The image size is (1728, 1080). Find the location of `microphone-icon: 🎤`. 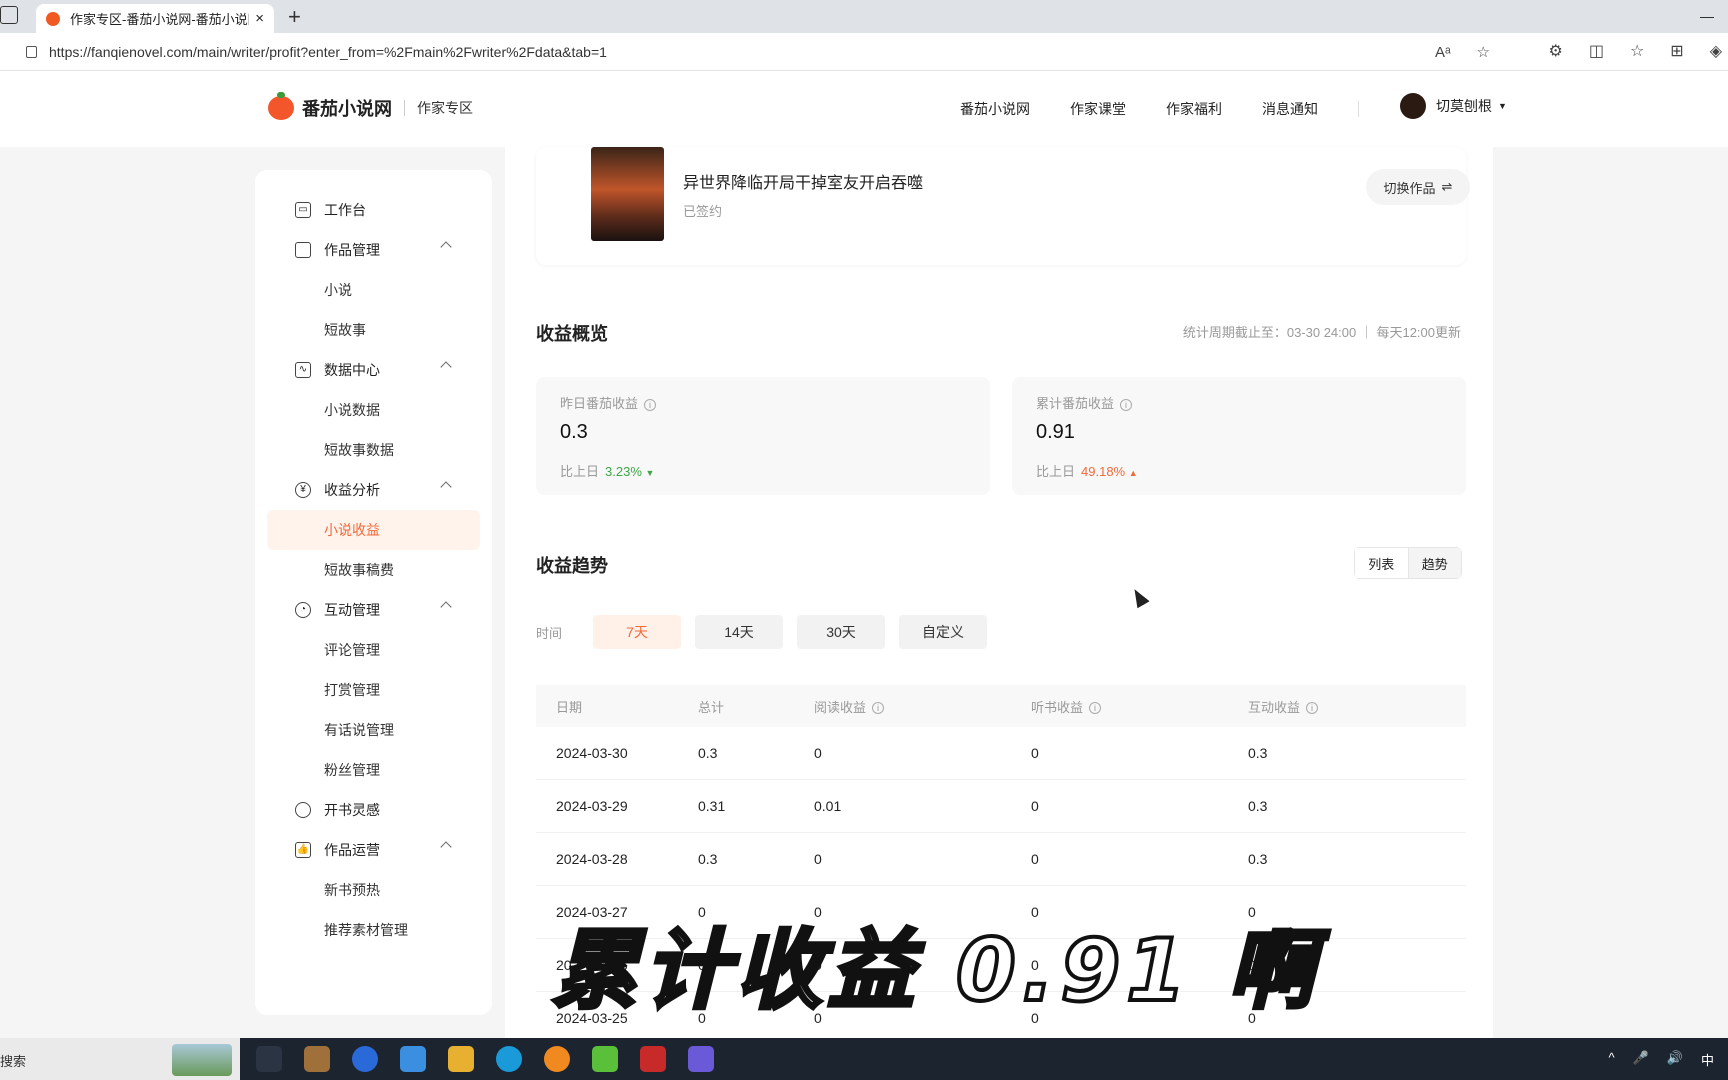

microphone-icon: 🎤 is located at coordinates (1641, 1059).